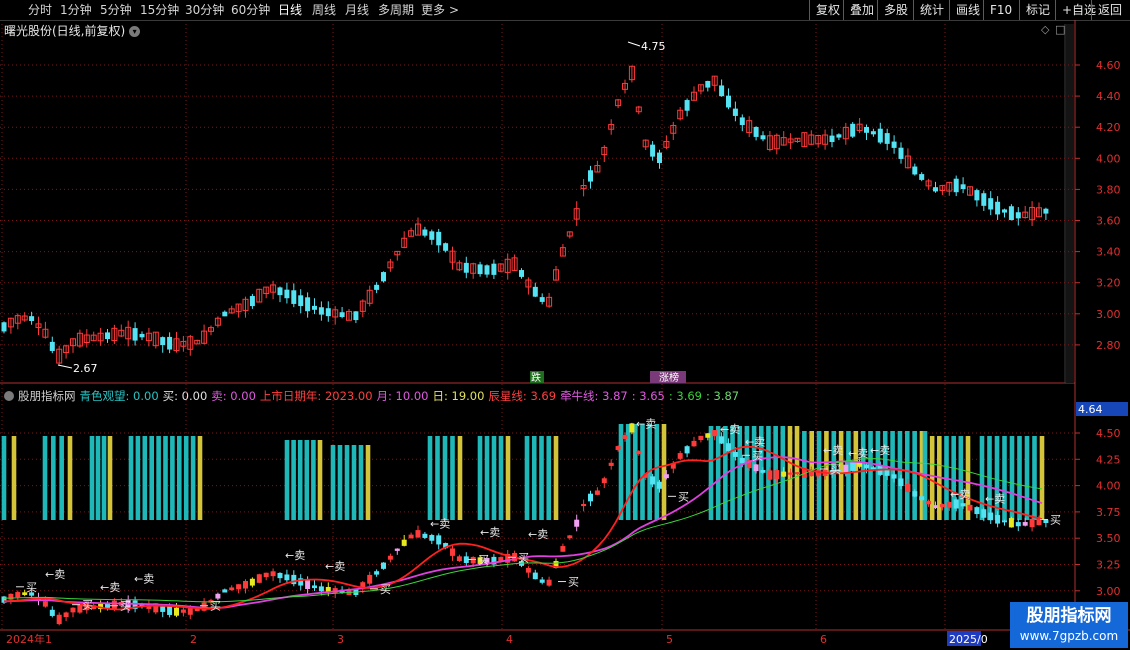 Image resolution: width=1130 pixels, height=650 pixels. What do you see at coordinates (1070, 203) in the screenshot?
I see `main-scroll` at bounding box center [1070, 203].